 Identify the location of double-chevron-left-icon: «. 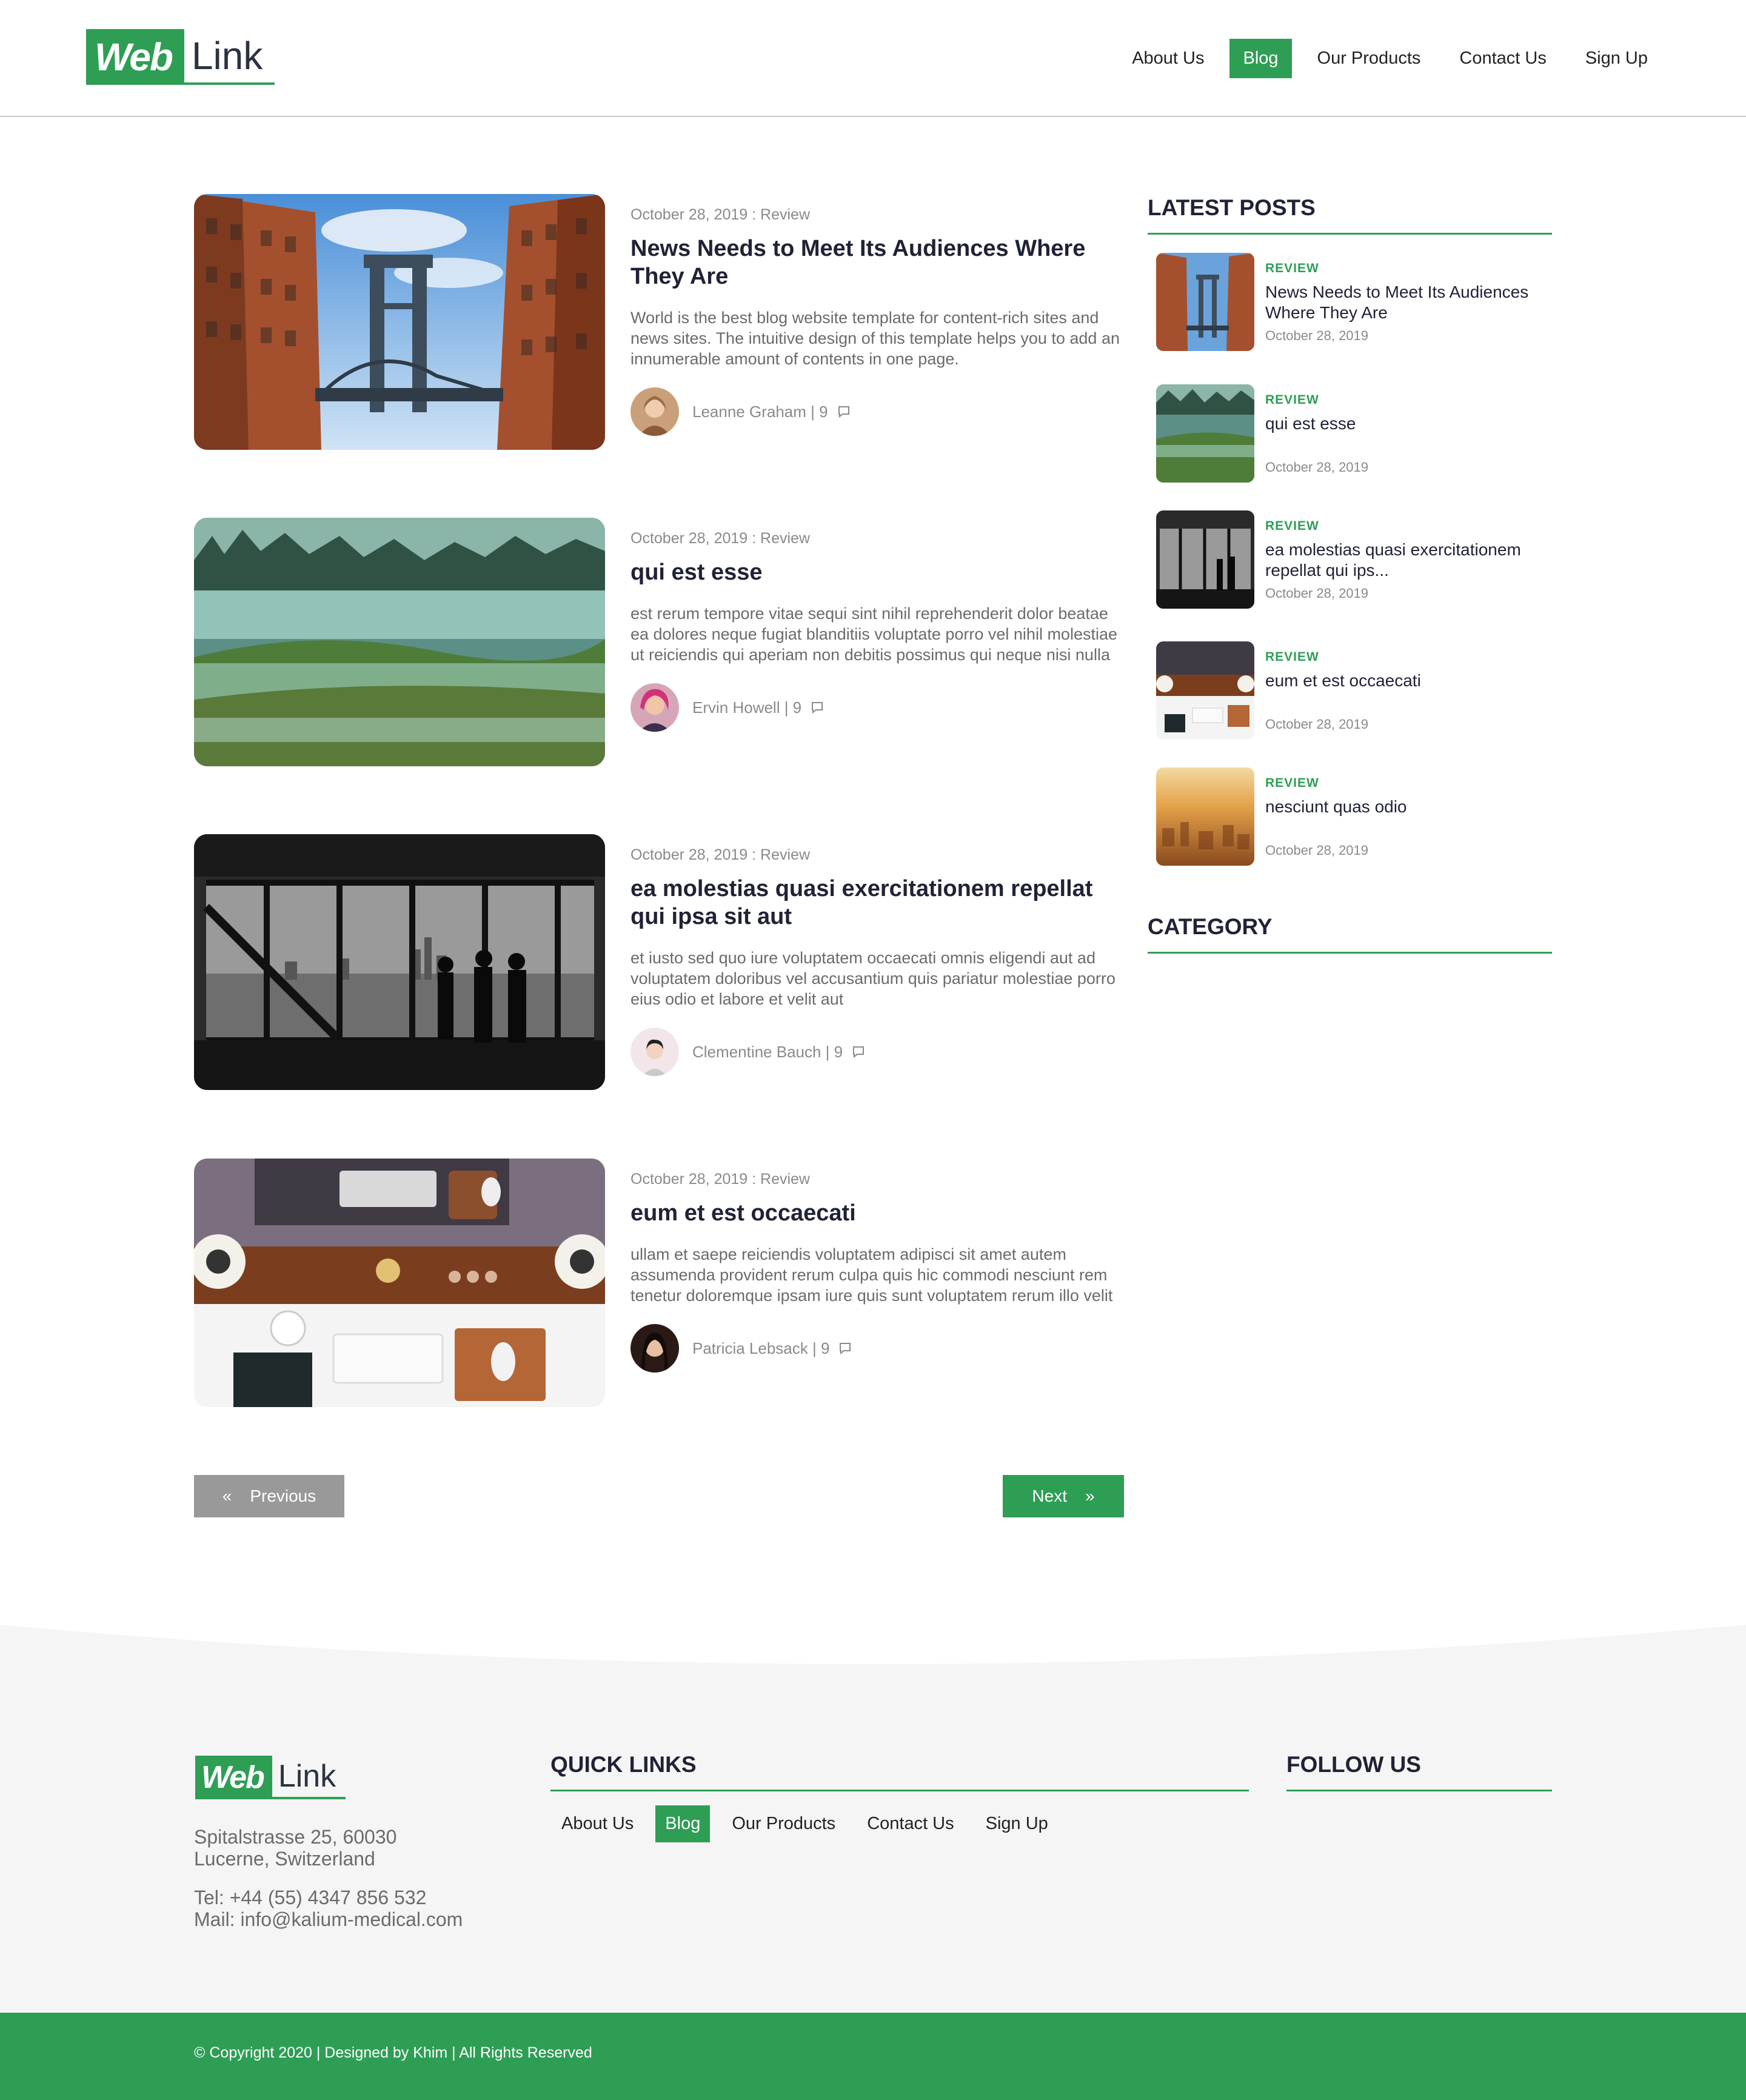
(227, 1495).